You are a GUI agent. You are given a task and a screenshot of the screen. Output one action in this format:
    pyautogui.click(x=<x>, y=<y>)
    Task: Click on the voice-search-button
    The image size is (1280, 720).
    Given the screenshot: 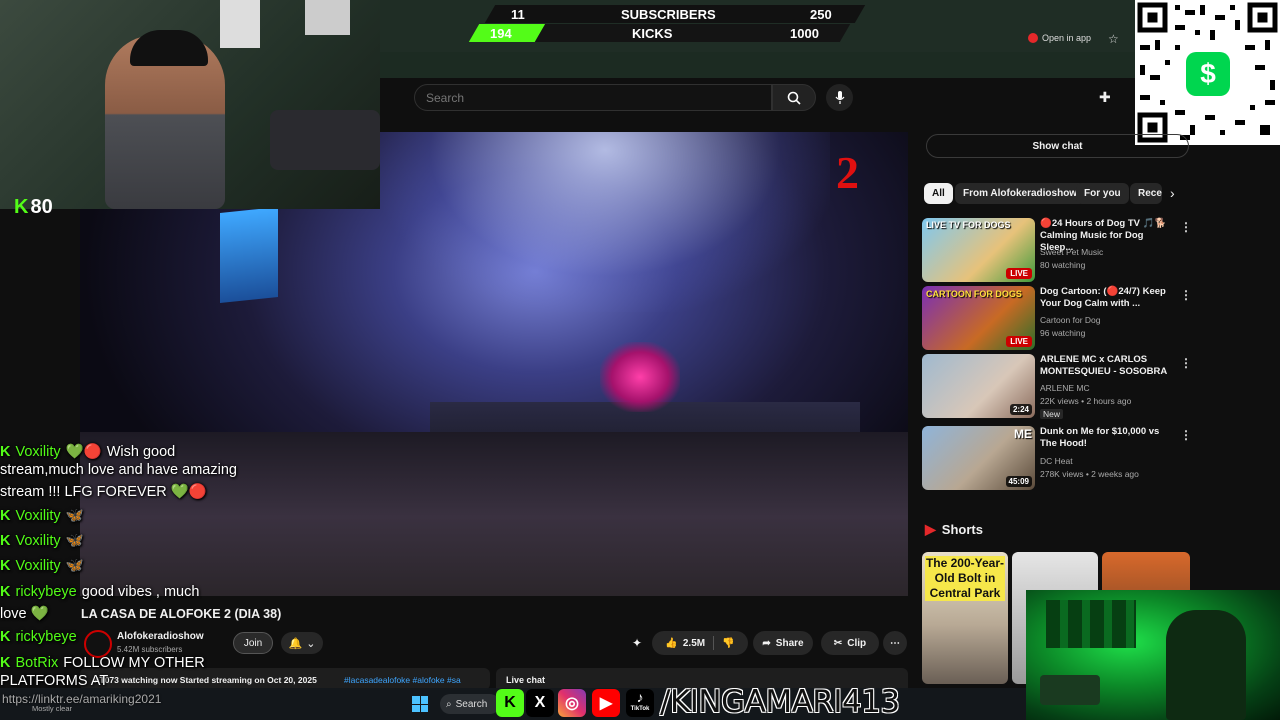 What is the action you would take?
    pyautogui.click(x=839, y=97)
    